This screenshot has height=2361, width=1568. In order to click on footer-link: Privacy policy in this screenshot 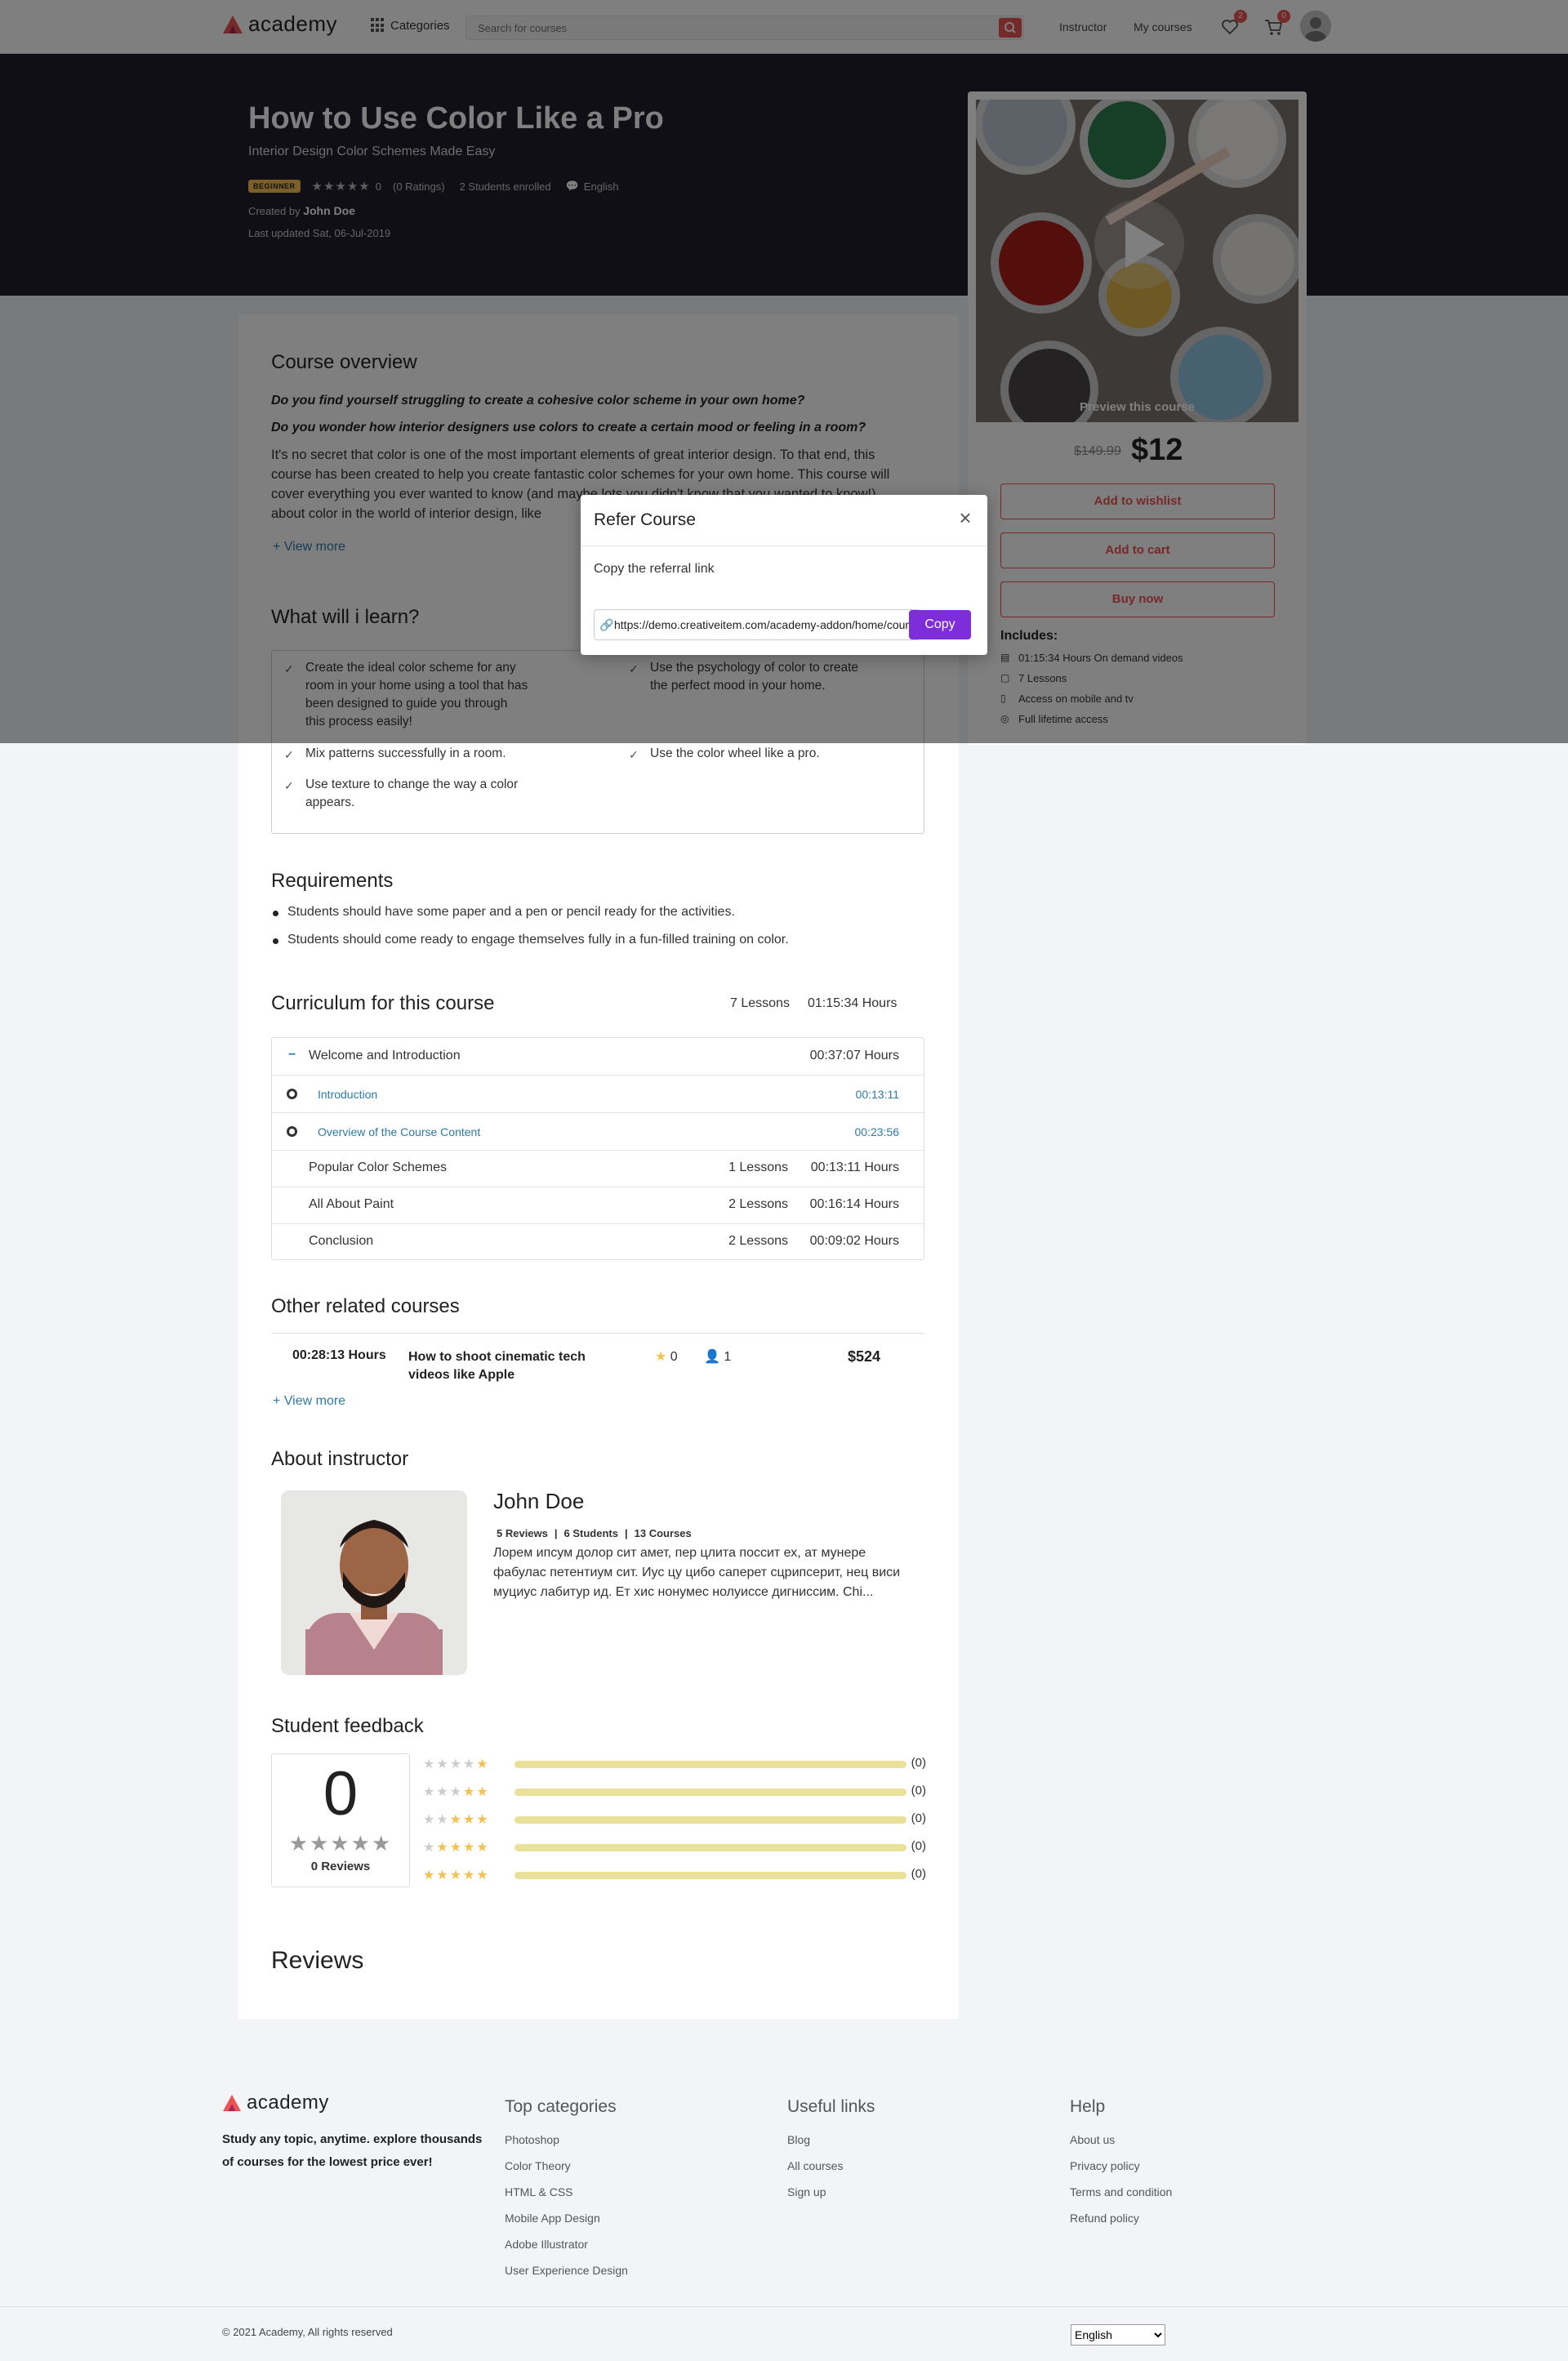, I will do `click(1105, 2165)`.